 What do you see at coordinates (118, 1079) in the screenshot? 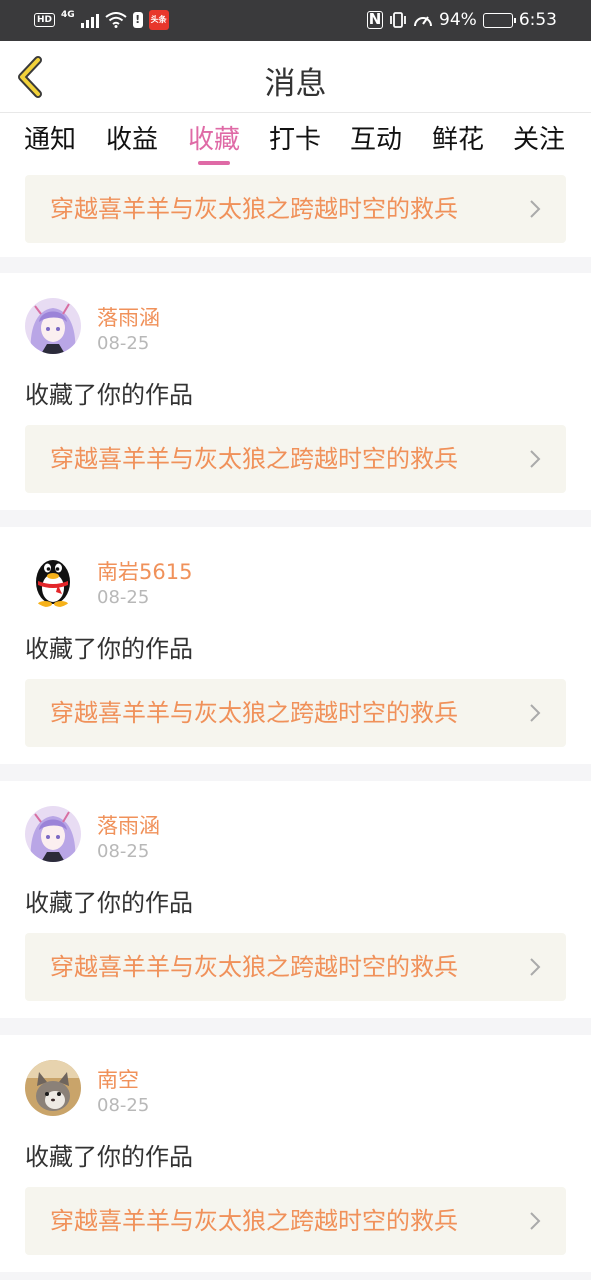
I see `user-name: 南空` at bounding box center [118, 1079].